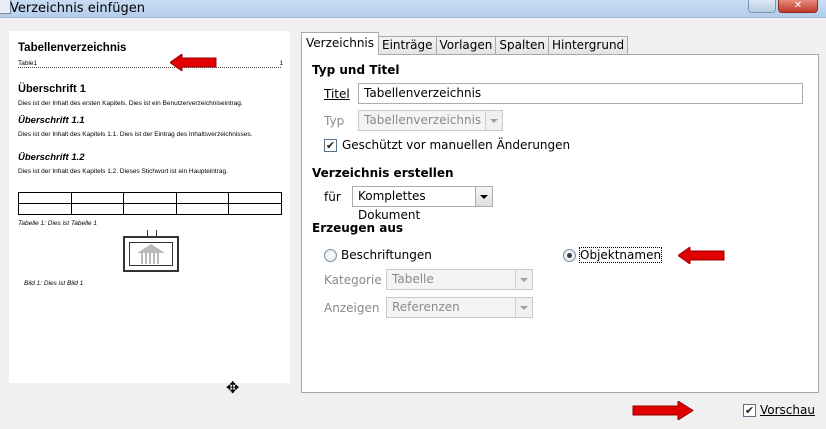 The image size is (826, 429). What do you see at coordinates (358, 228) in the screenshot?
I see `section-generate: Erzeugen aus` at bounding box center [358, 228].